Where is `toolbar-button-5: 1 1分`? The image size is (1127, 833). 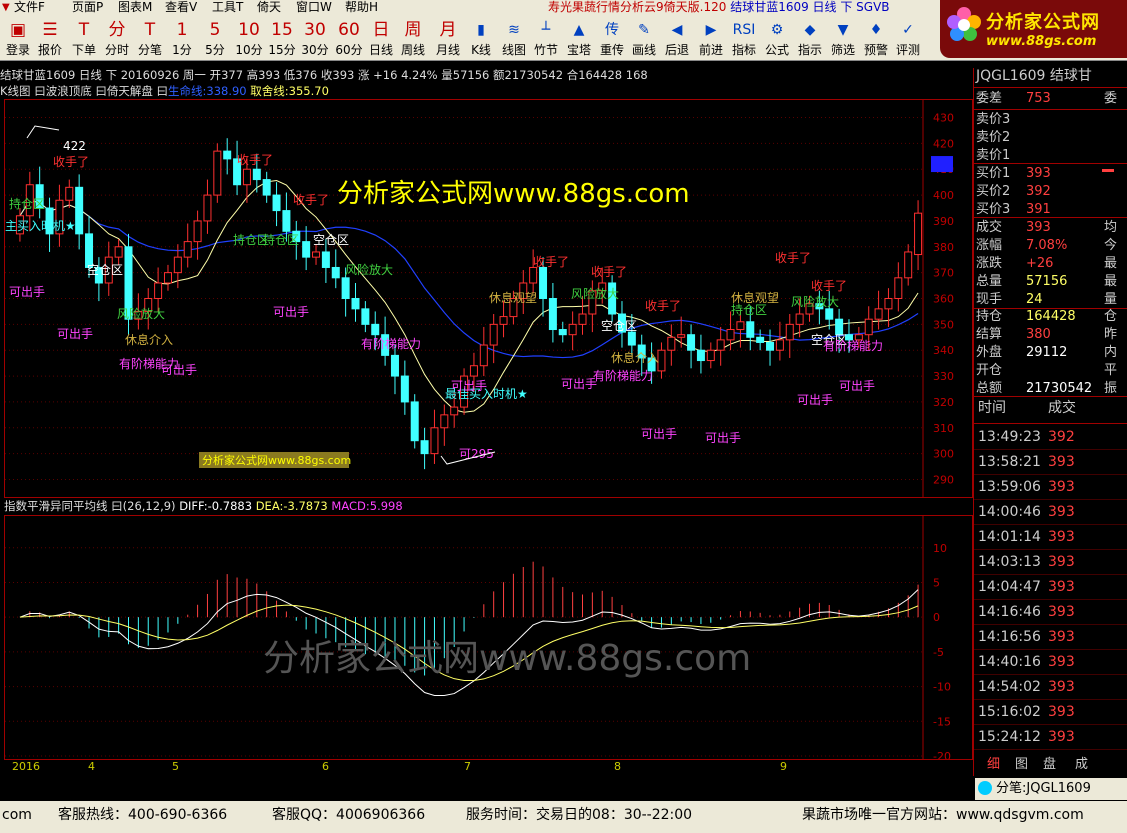
toolbar-button-5: 1 1分 is located at coordinates (182, 37).